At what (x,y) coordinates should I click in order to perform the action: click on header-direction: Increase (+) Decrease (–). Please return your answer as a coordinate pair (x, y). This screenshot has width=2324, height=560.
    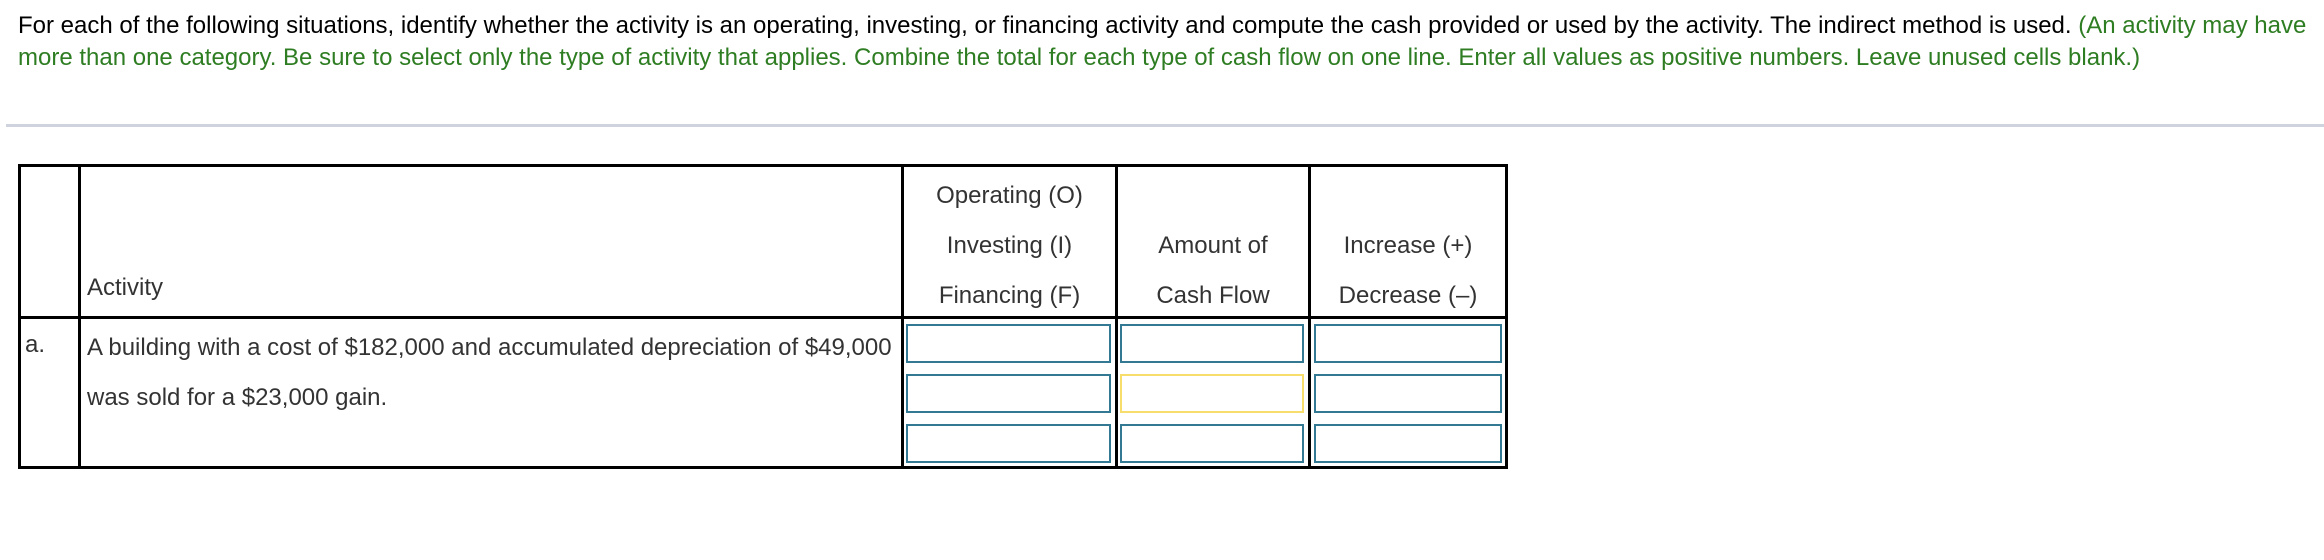
    Looking at the image, I should click on (1408, 241).